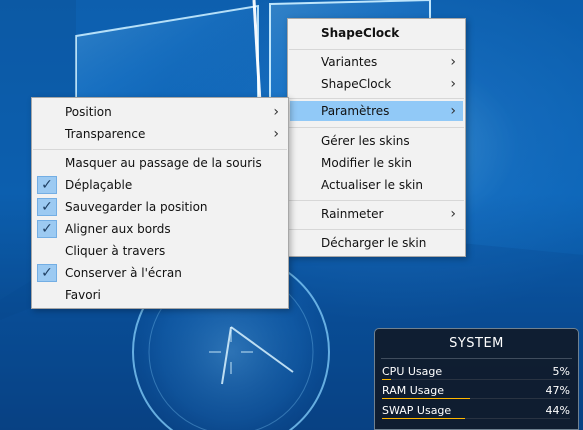  Describe the element at coordinates (557, 410) in the screenshot. I see `swap-usage-value: 44%` at that location.